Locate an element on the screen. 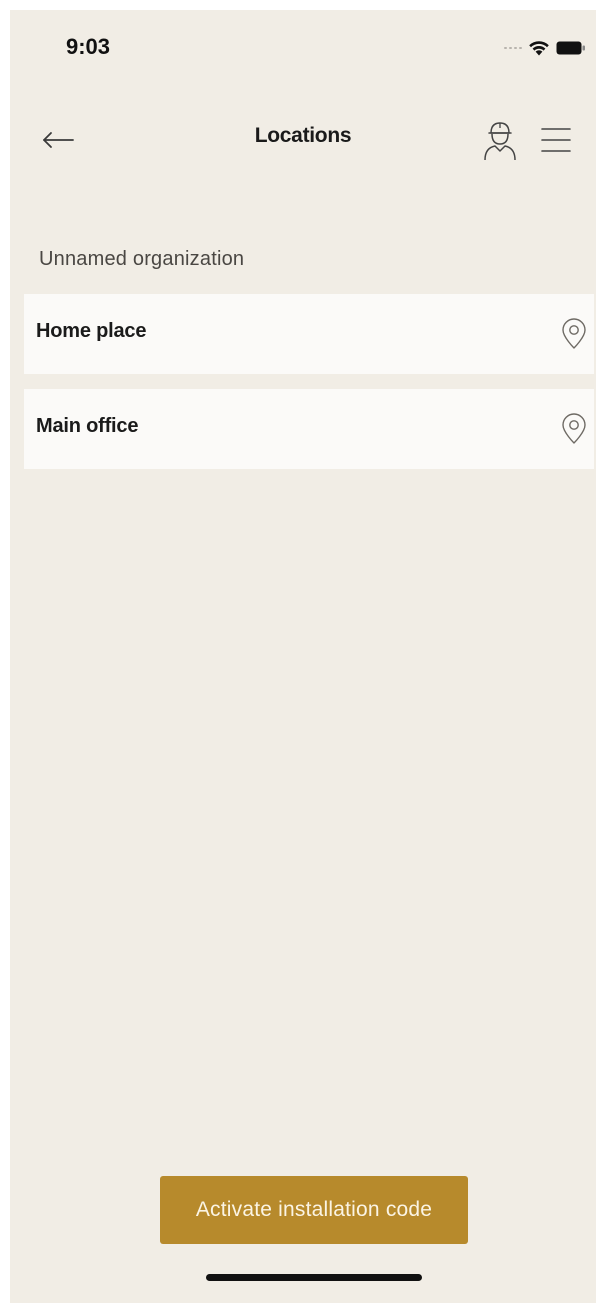  cellular-signal-icon is located at coordinates (513, 48).